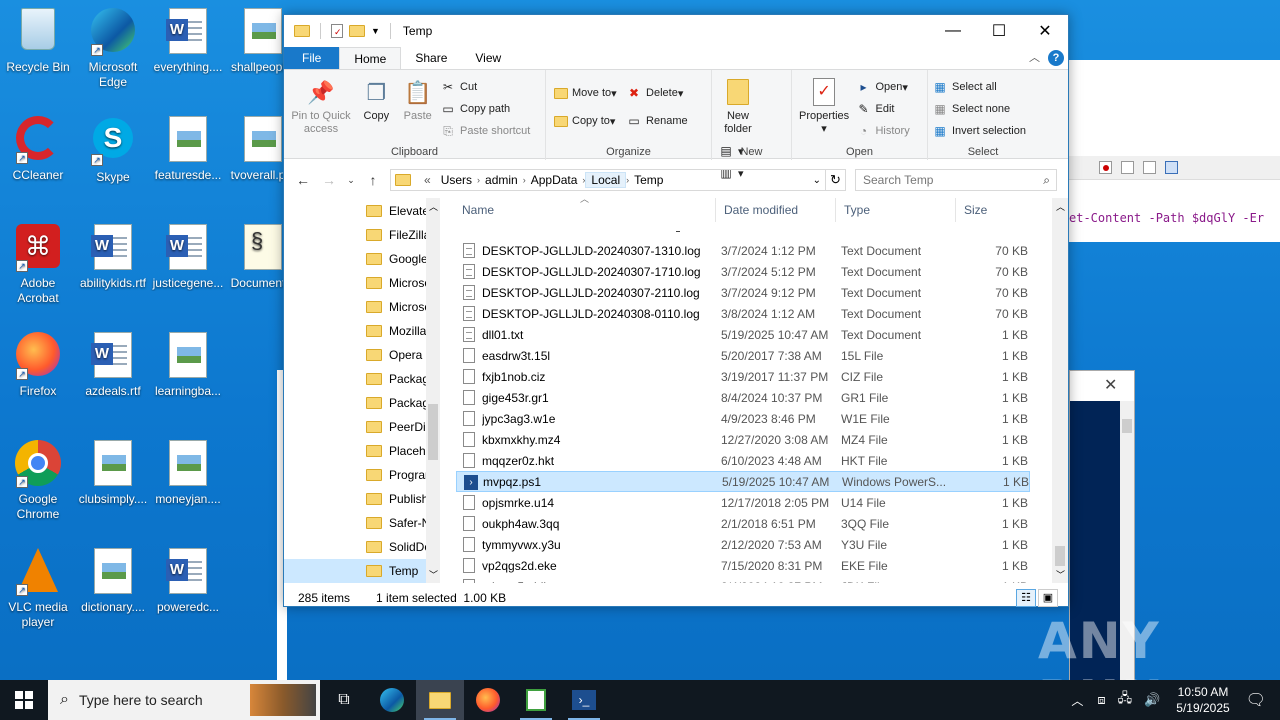 This screenshot has height=720, width=1280. Describe the element at coordinates (1202, 700) in the screenshot. I see `clock: 10:50 AM 5/19/2025` at that location.